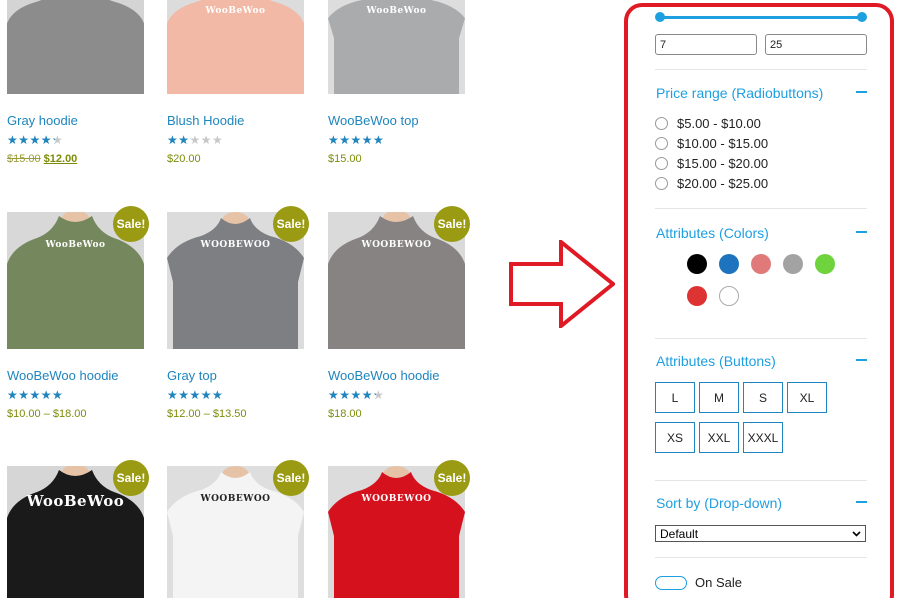 Image resolution: width=899 pixels, height=598 pixels. Describe the element at coordinates (716, 361) in the screenshot. I see `buttons-title: Attributes (Buttons)` at that location.